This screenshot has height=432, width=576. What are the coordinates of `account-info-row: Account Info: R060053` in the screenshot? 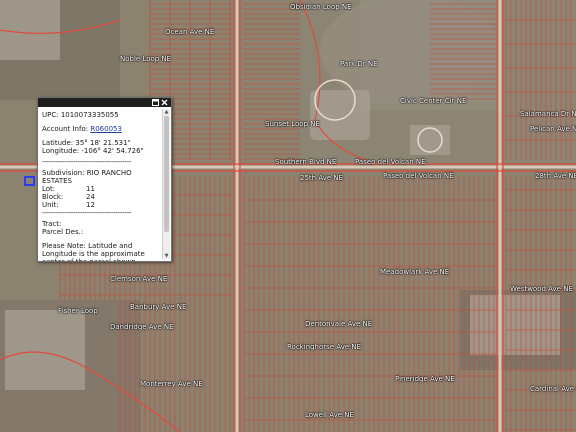 It's located at (100, 129).